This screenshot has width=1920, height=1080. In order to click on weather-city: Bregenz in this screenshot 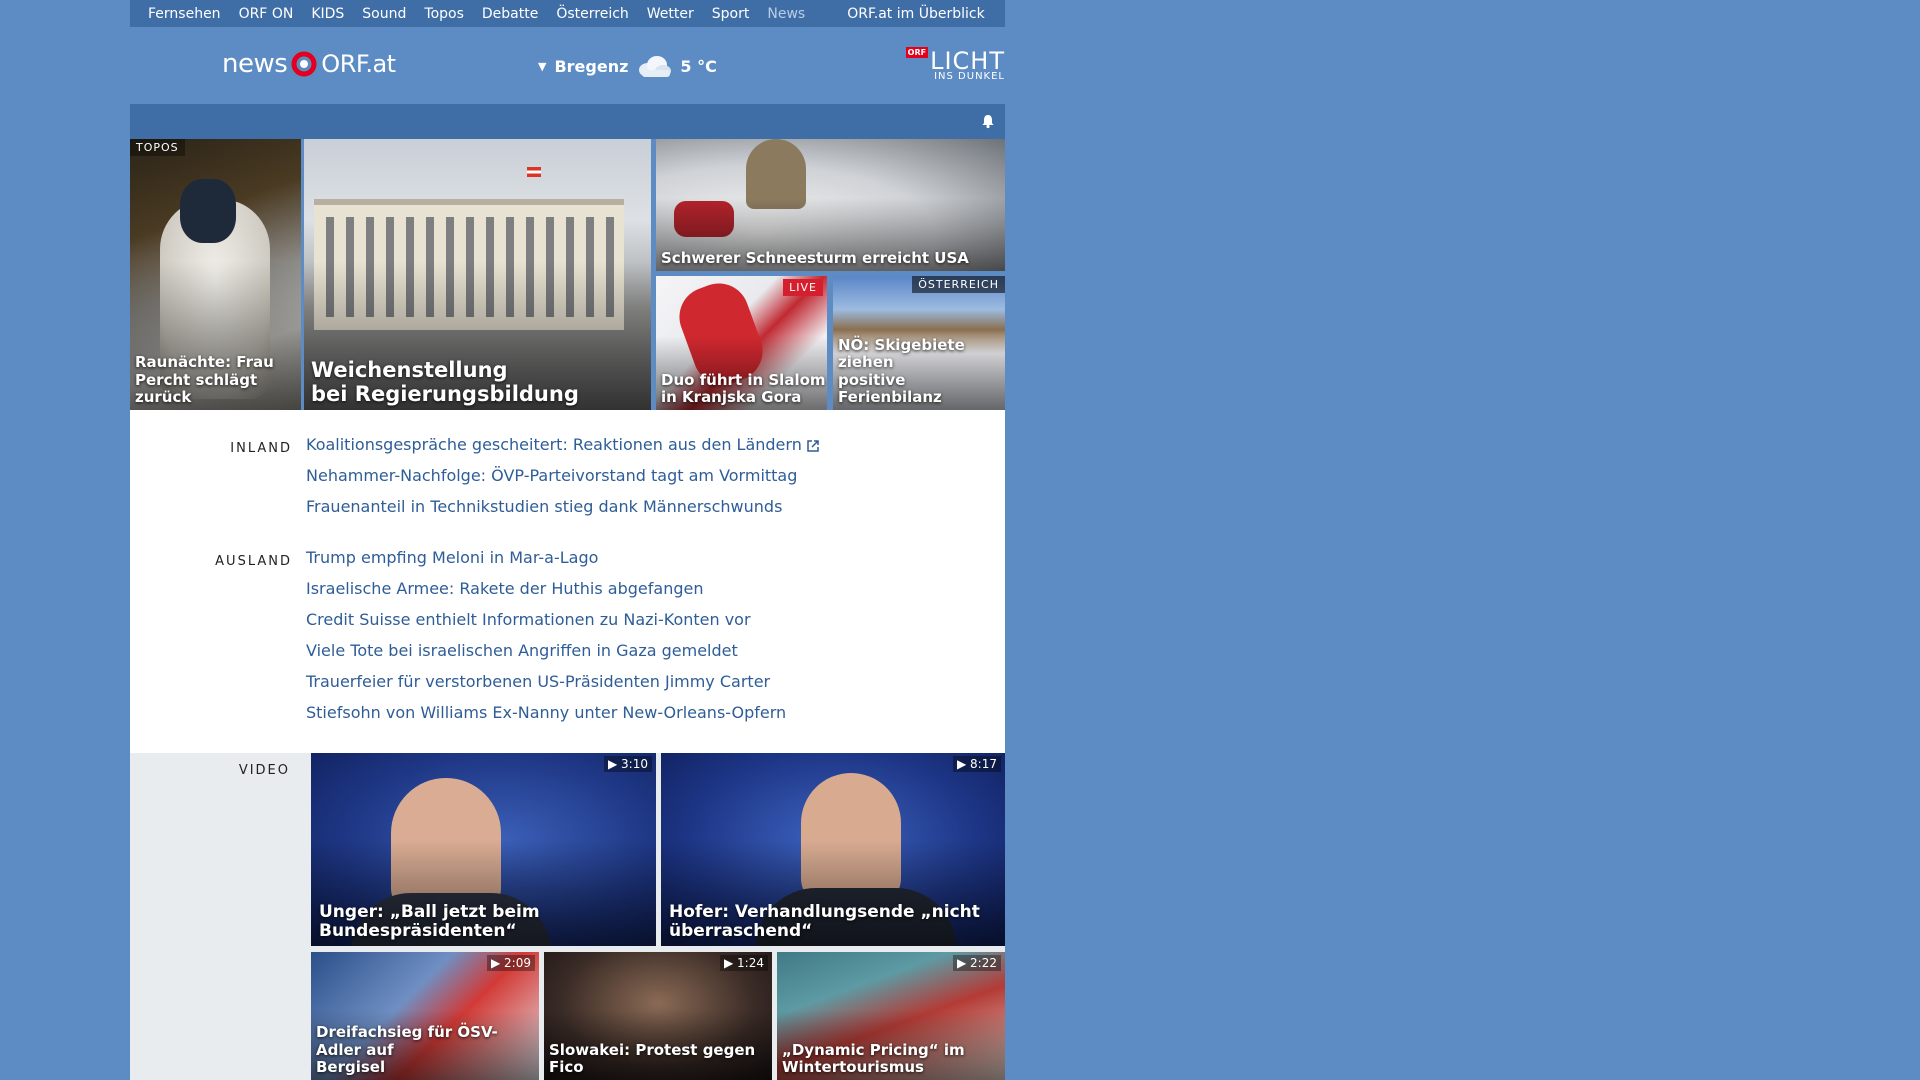, I will do `click(591, 66)`.